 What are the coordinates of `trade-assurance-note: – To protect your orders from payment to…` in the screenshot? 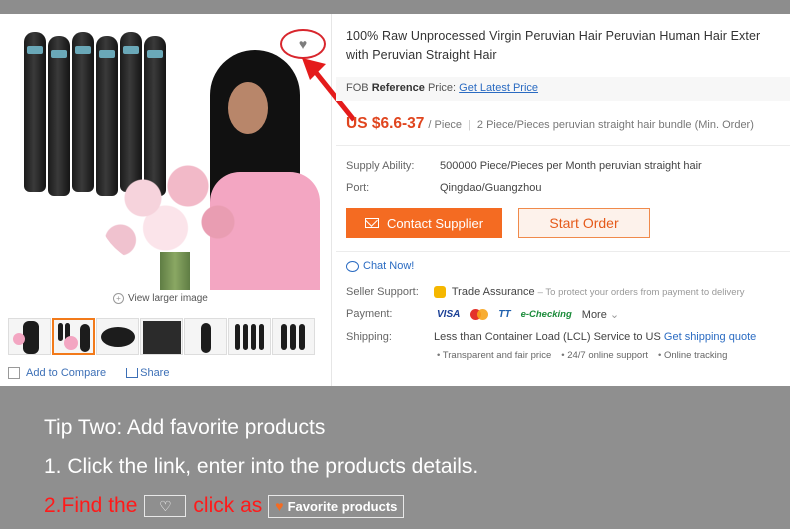 It's located at (641, 292).